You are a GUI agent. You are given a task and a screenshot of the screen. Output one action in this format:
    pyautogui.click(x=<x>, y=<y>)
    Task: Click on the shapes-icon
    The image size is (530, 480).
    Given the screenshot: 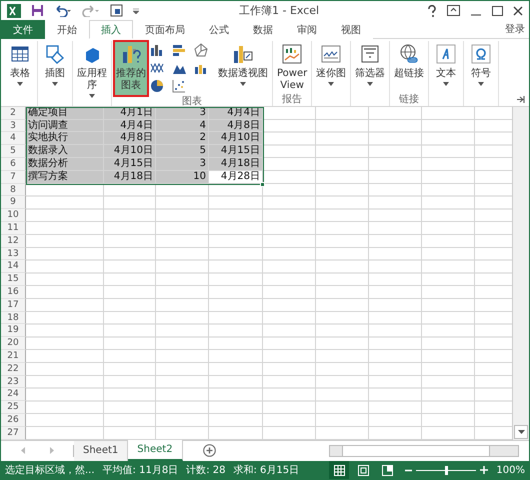 What is the action you would take?
    pyautogui.click(x=55, y=53)
    